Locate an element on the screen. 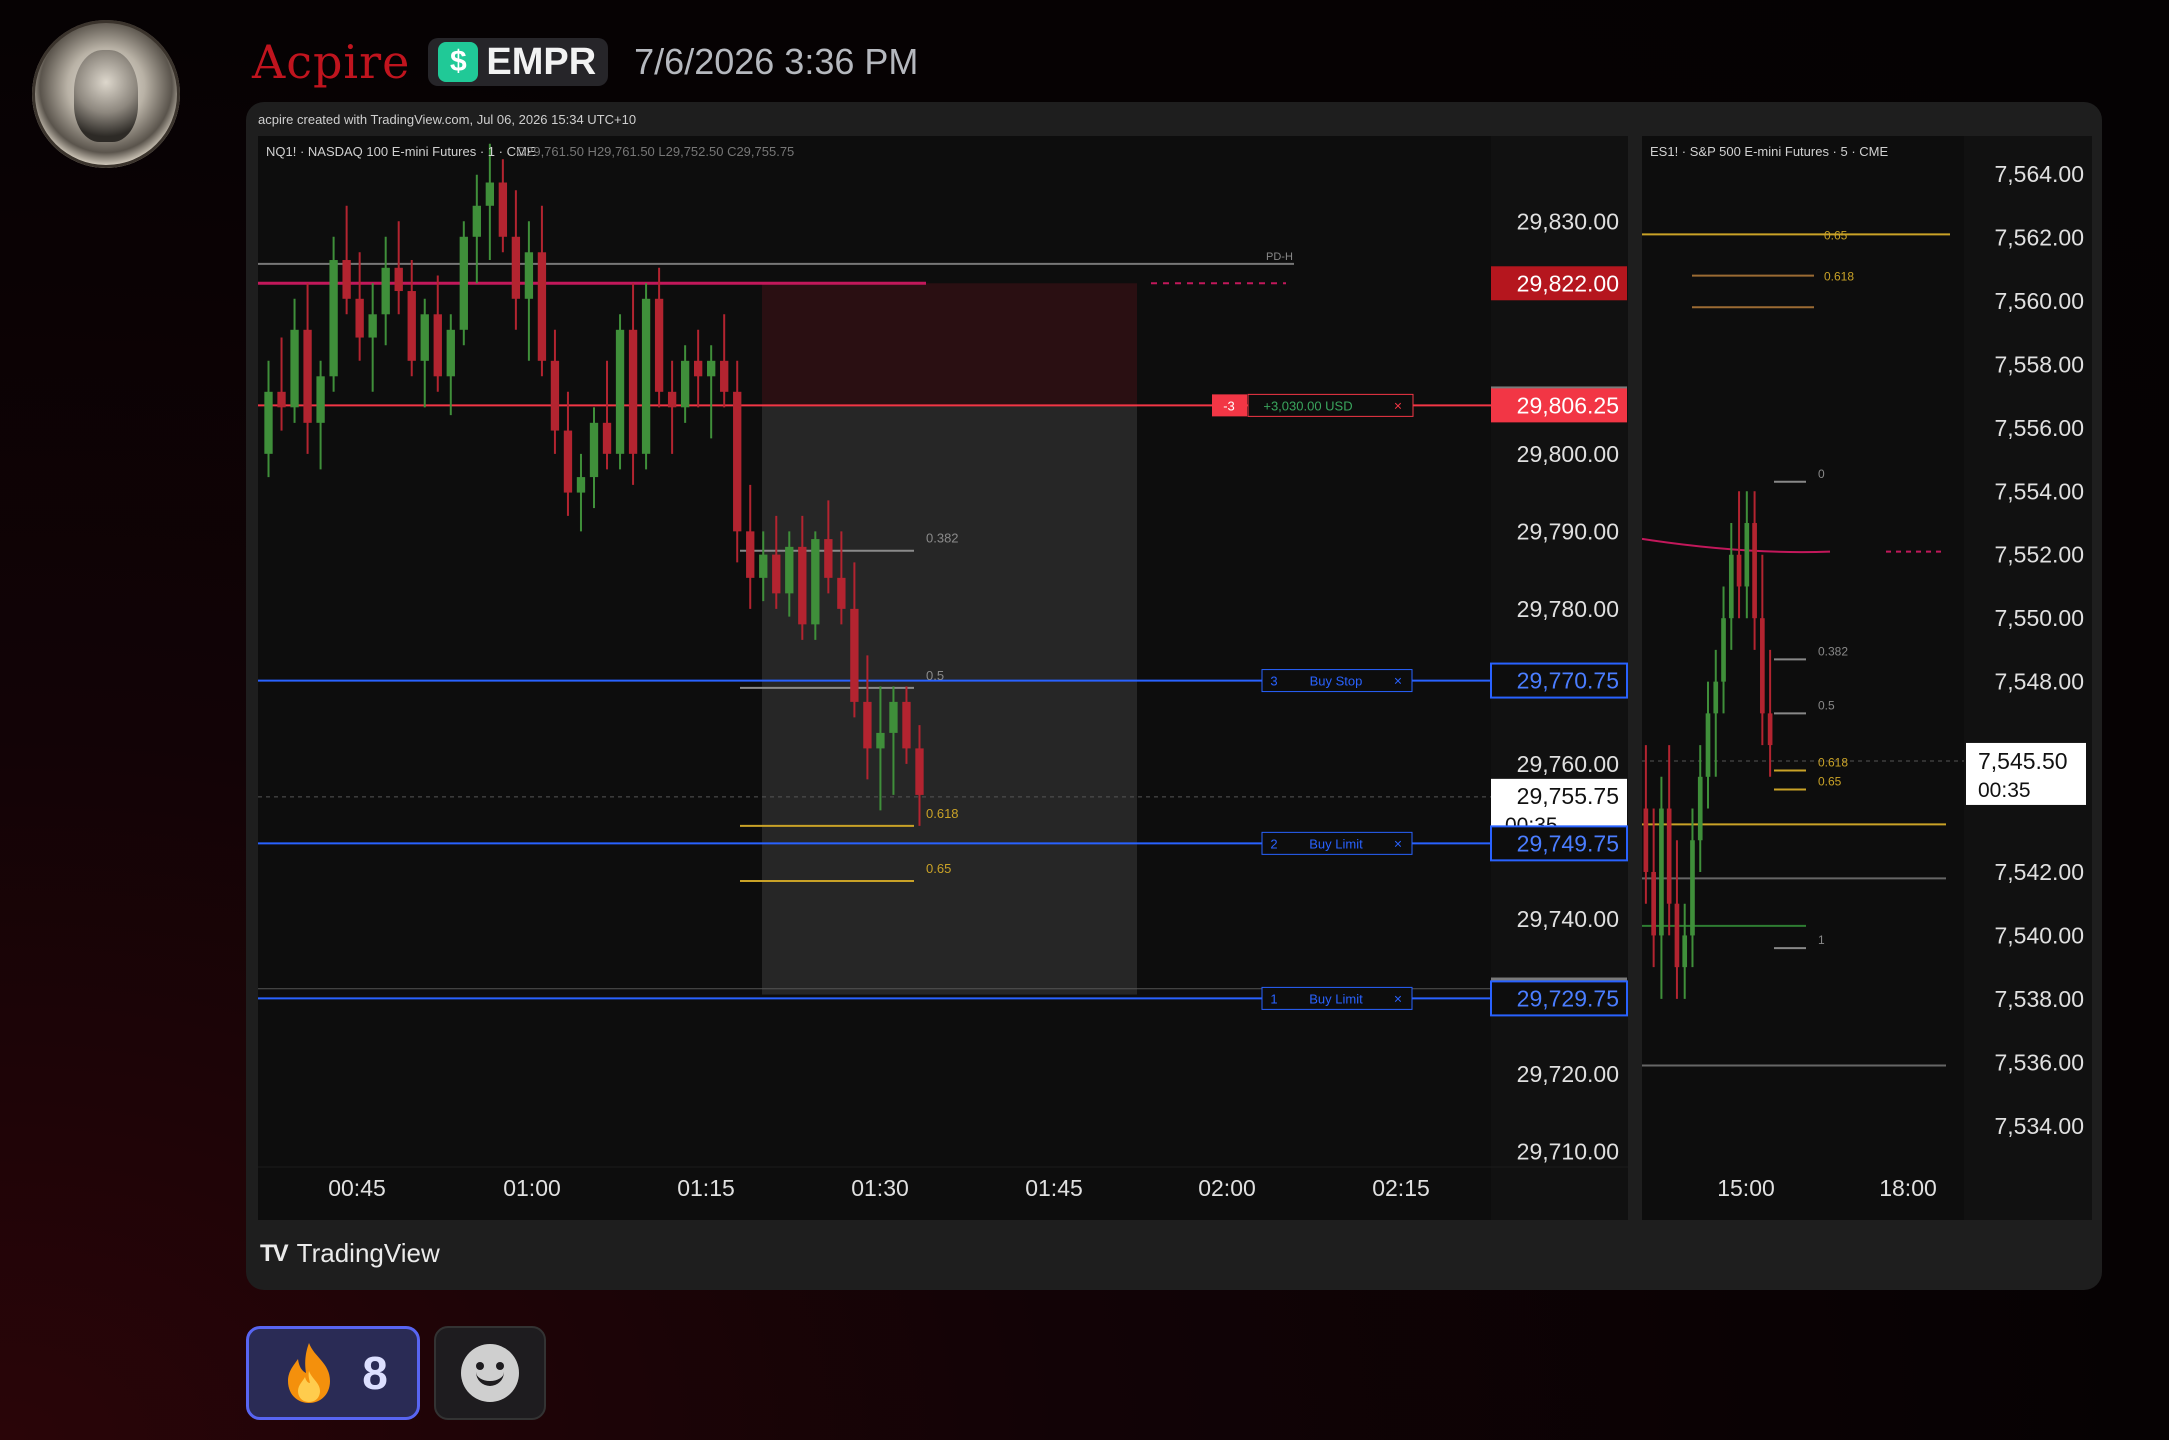  es-y-tick: 7,552.00 is located at coordinates (2039, 555).